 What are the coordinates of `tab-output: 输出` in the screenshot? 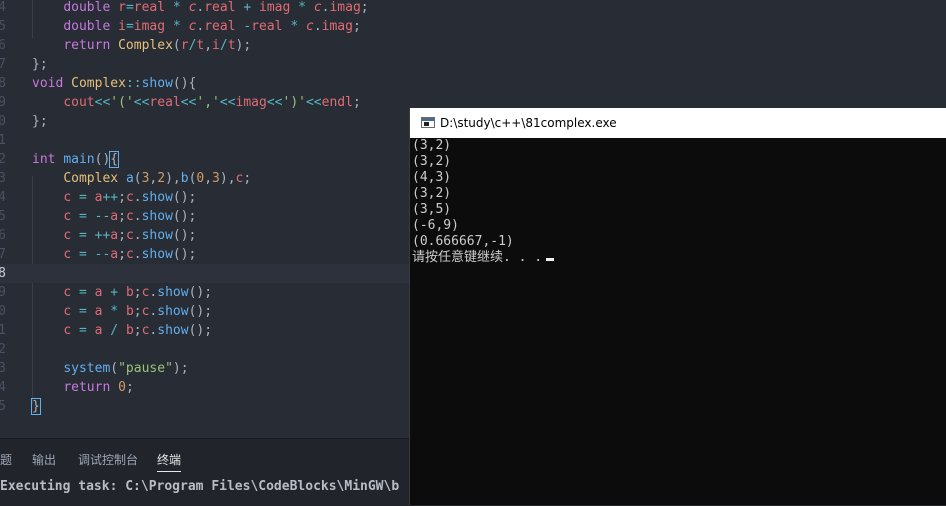 It's located at (44, 460).